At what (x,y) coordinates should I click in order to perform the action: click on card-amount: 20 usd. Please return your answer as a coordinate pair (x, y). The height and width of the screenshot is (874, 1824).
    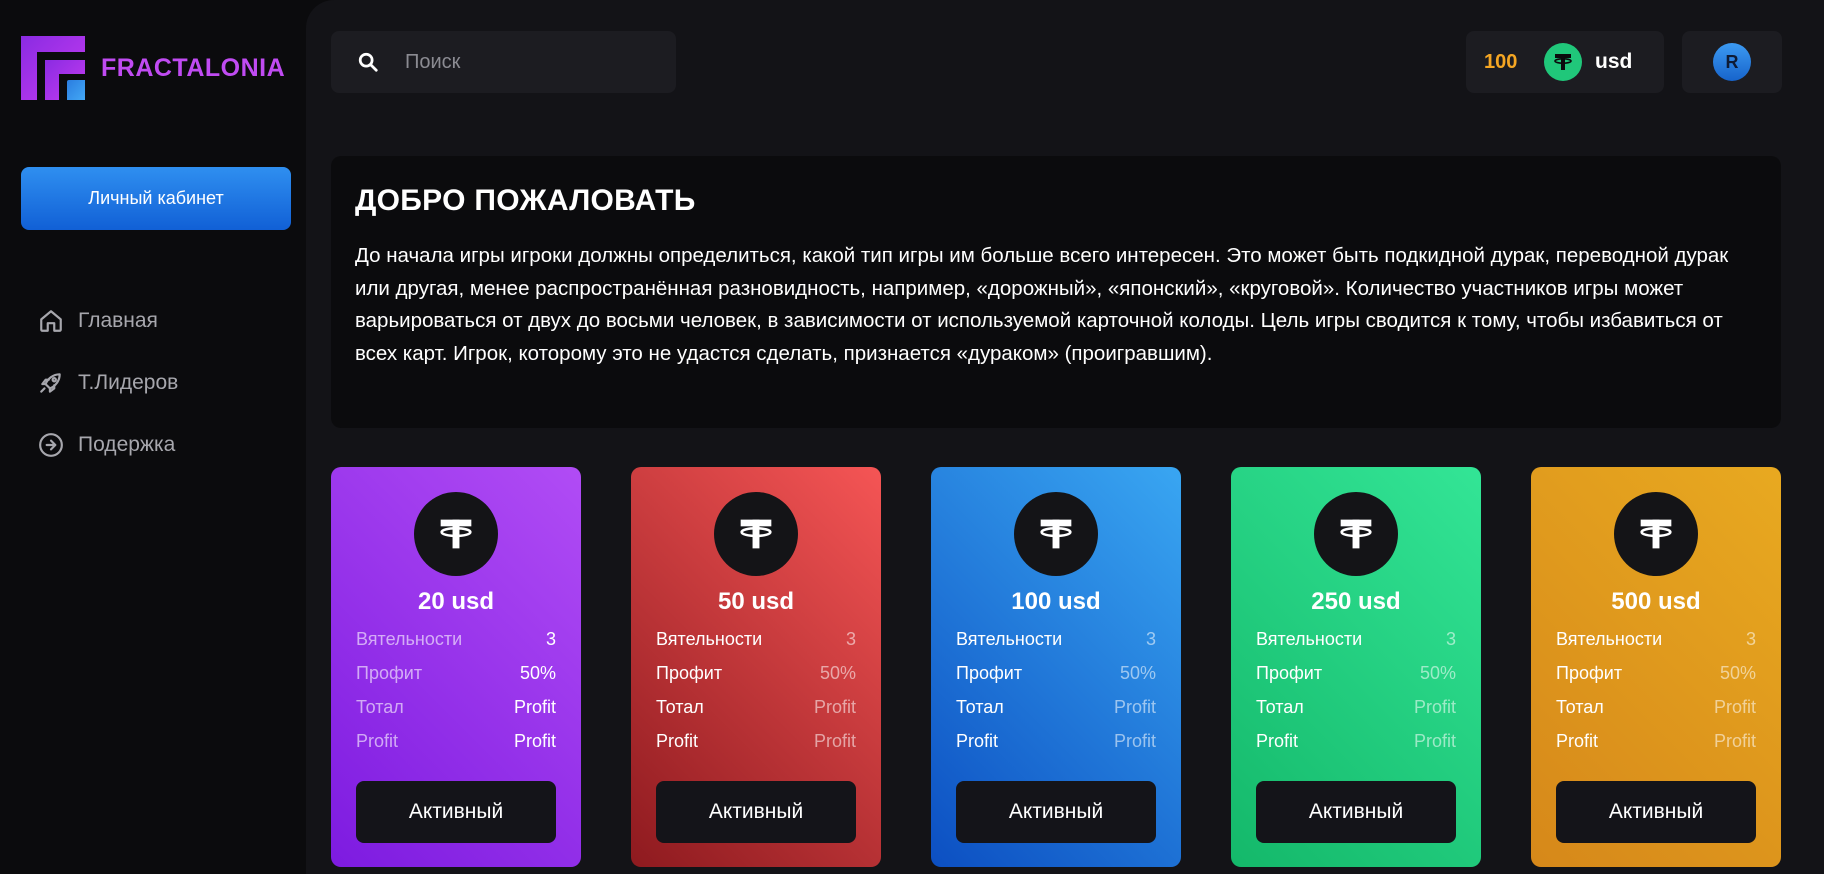
    Looking at the image, I should click on (456, 601).